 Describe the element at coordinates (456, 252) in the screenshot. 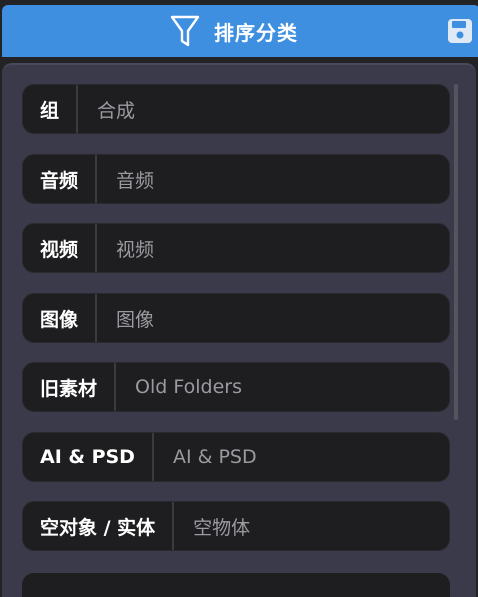

I see `scrollbar` at that location.